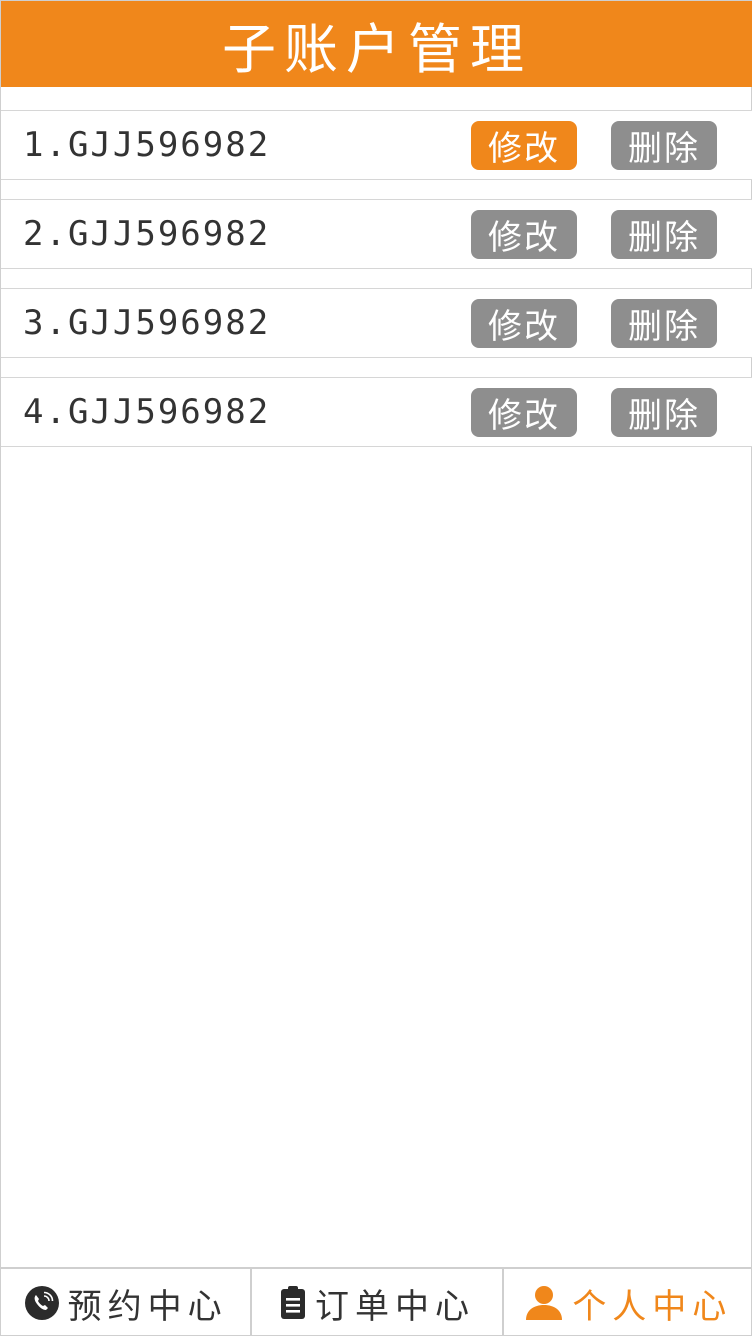 This screenshot has height=1336, width=752. Describe the element at coordinates (377, 49) in the screenshot. I see `page-title: 子账户管理` at that location.